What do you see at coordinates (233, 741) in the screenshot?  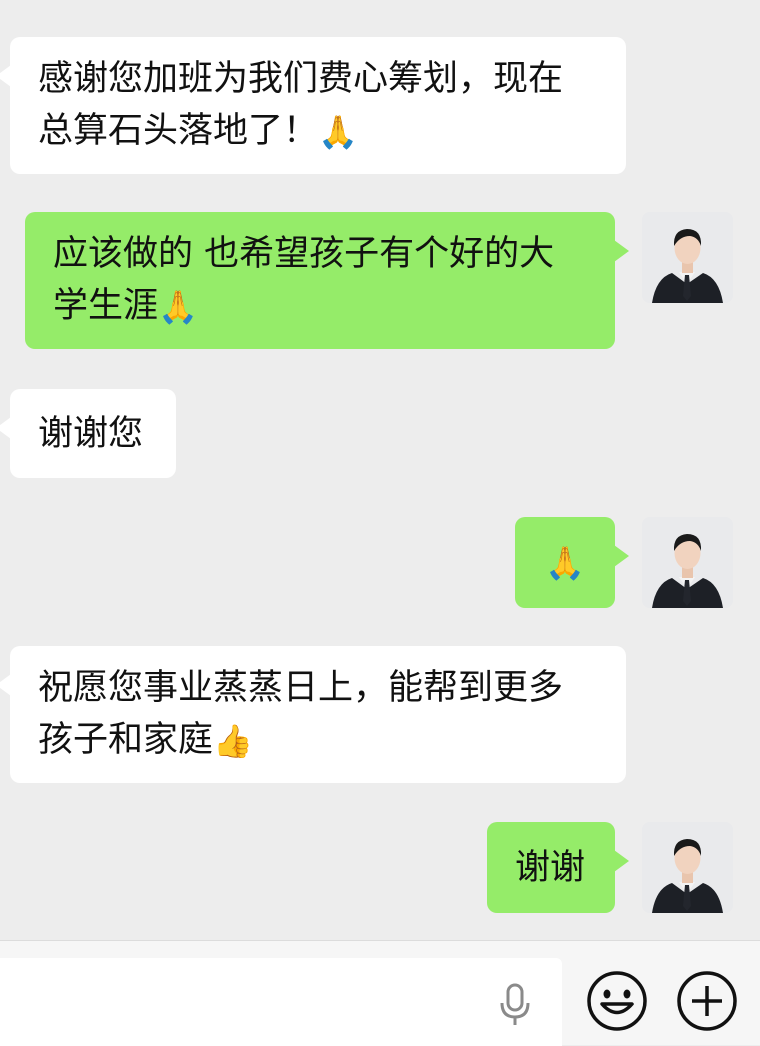 I see `thumbs-up-emoji-icon: 👍` at bounding box center [233, 741].